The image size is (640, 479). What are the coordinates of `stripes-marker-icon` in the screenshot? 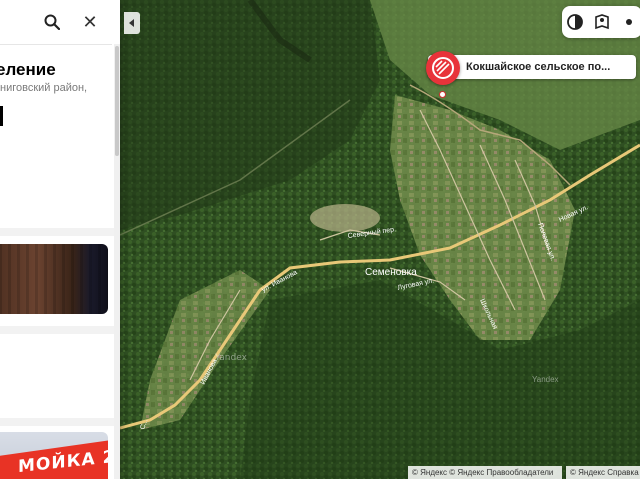 It's located at (443, 68).